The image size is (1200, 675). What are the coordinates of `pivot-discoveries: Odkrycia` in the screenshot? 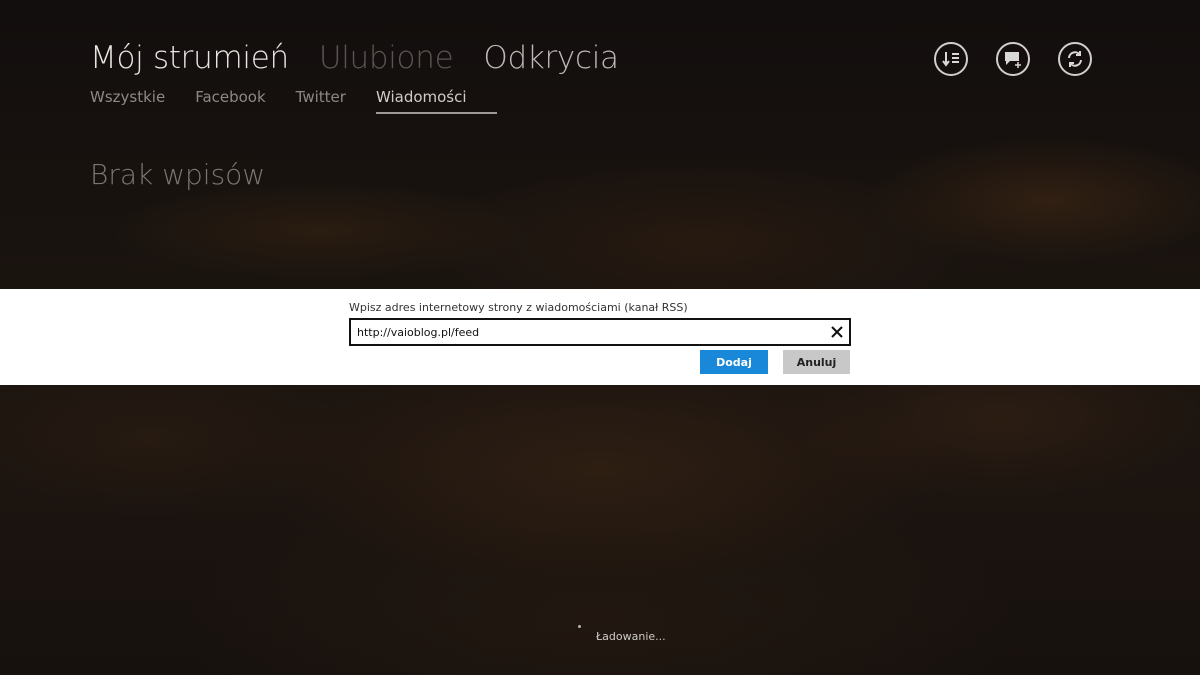 It's located at (551, 58).